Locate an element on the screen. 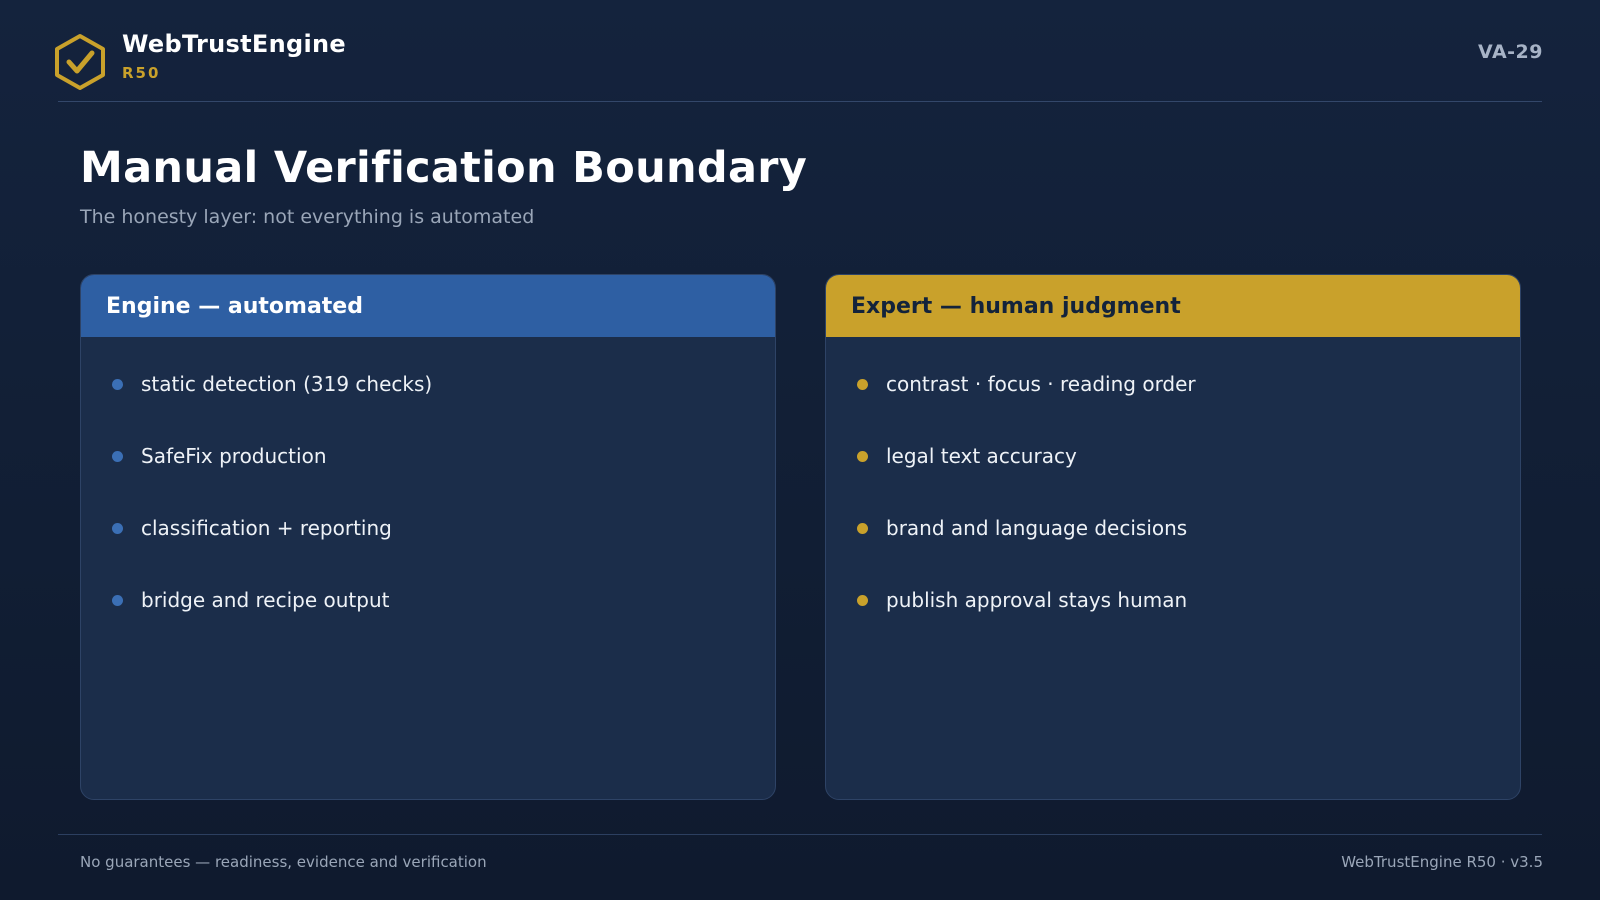 The image size is (1600, 900). hexagon-check-icon is located at coordinates (80, 62).